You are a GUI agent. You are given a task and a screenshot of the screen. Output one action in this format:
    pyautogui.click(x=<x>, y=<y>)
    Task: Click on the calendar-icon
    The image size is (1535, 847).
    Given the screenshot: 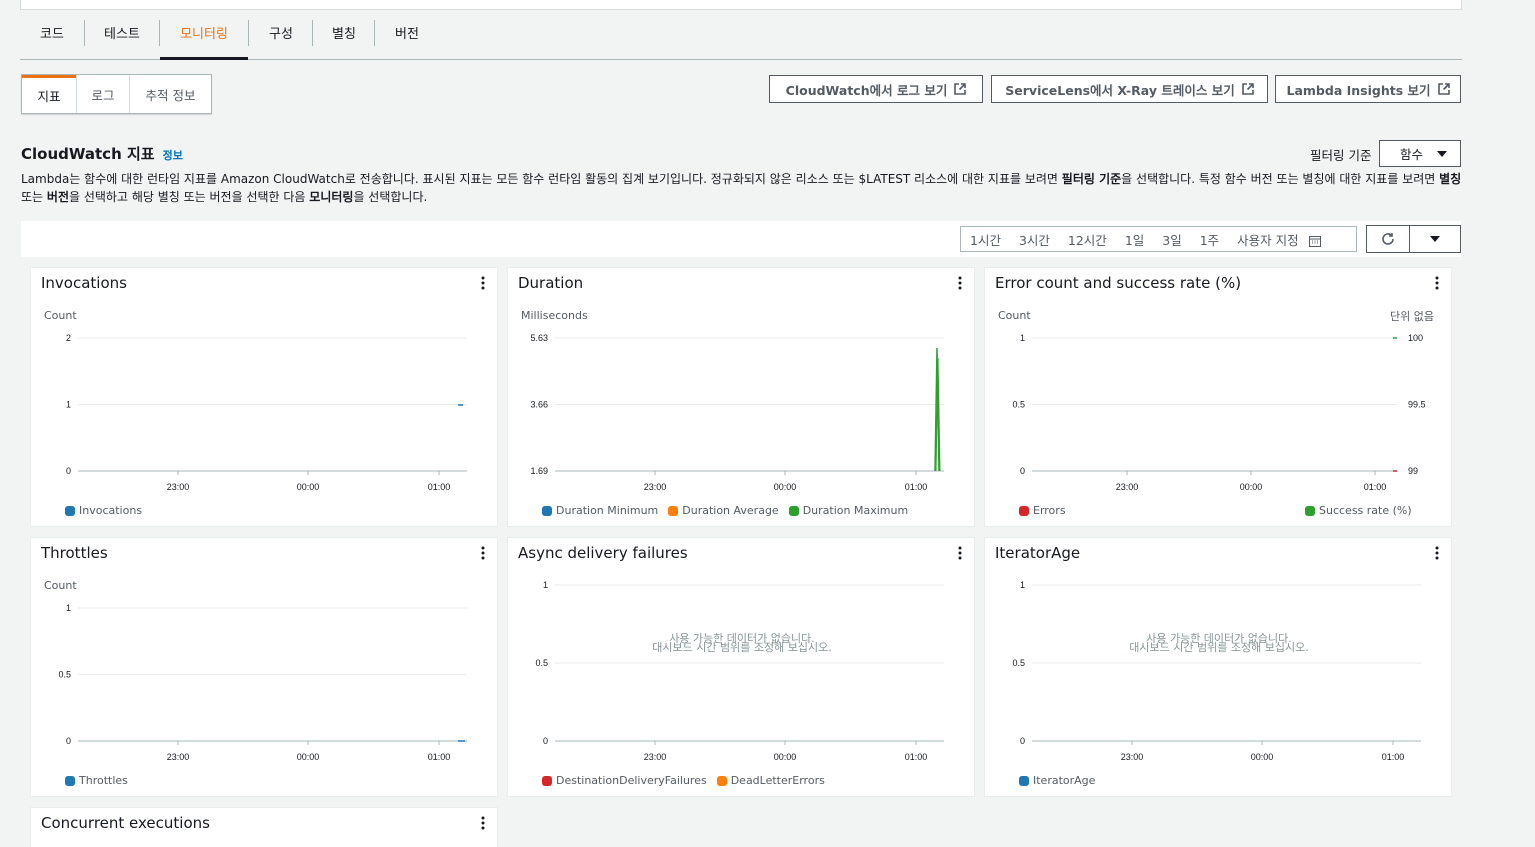 What is the action you would take?
    pyautogui.click(x=1314, y=241)
    